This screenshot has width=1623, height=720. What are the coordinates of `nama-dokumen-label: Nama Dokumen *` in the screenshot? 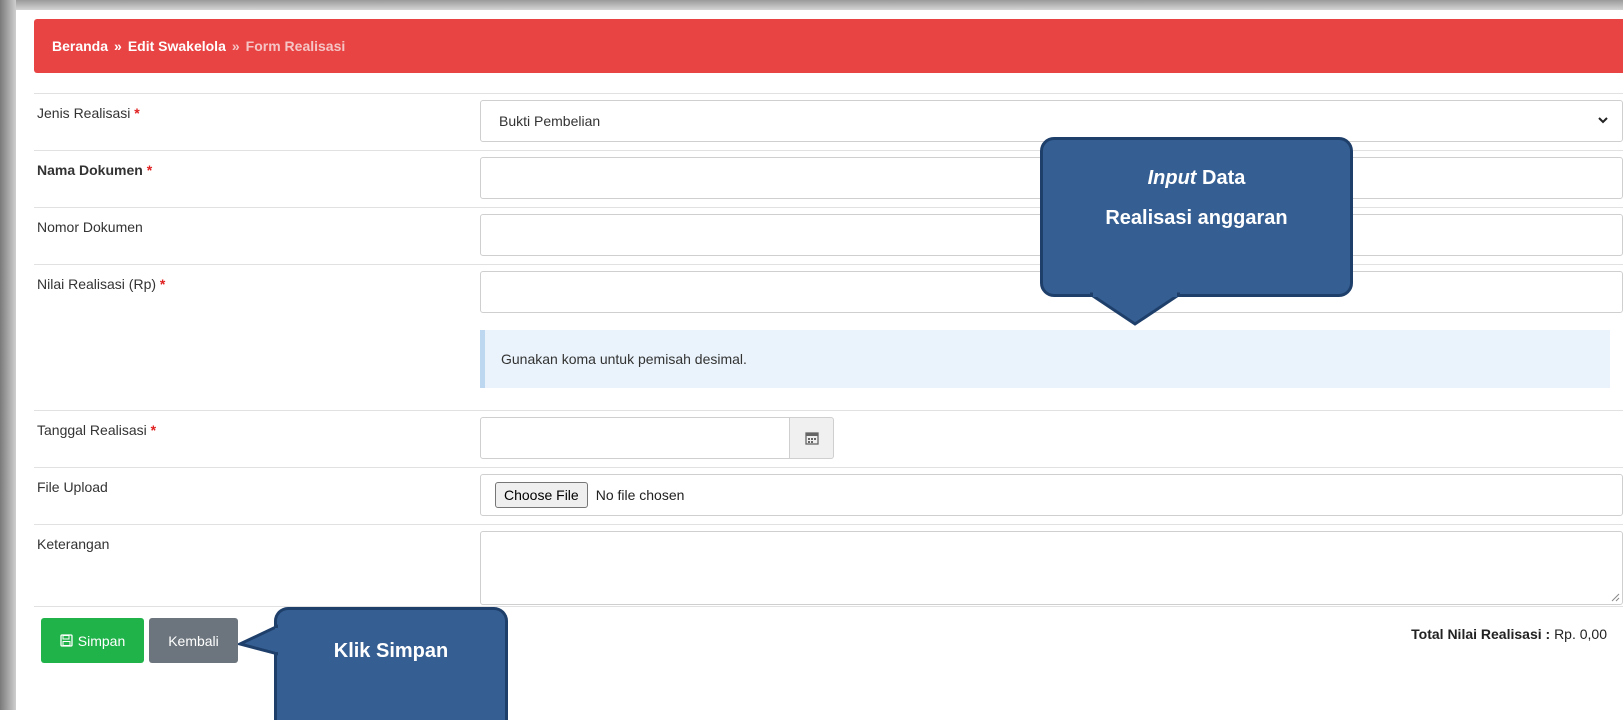 It's located at (94, 170).